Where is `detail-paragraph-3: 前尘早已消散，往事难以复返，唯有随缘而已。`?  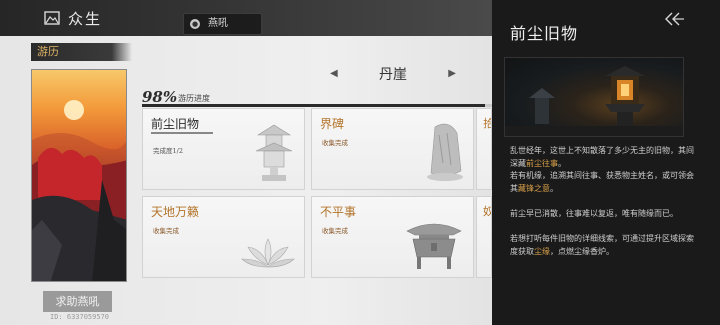 detail-paragraph-3: 前尘早已消散，往事难以复返，唯有随缘而已。 is located at coordinates (594, 213).